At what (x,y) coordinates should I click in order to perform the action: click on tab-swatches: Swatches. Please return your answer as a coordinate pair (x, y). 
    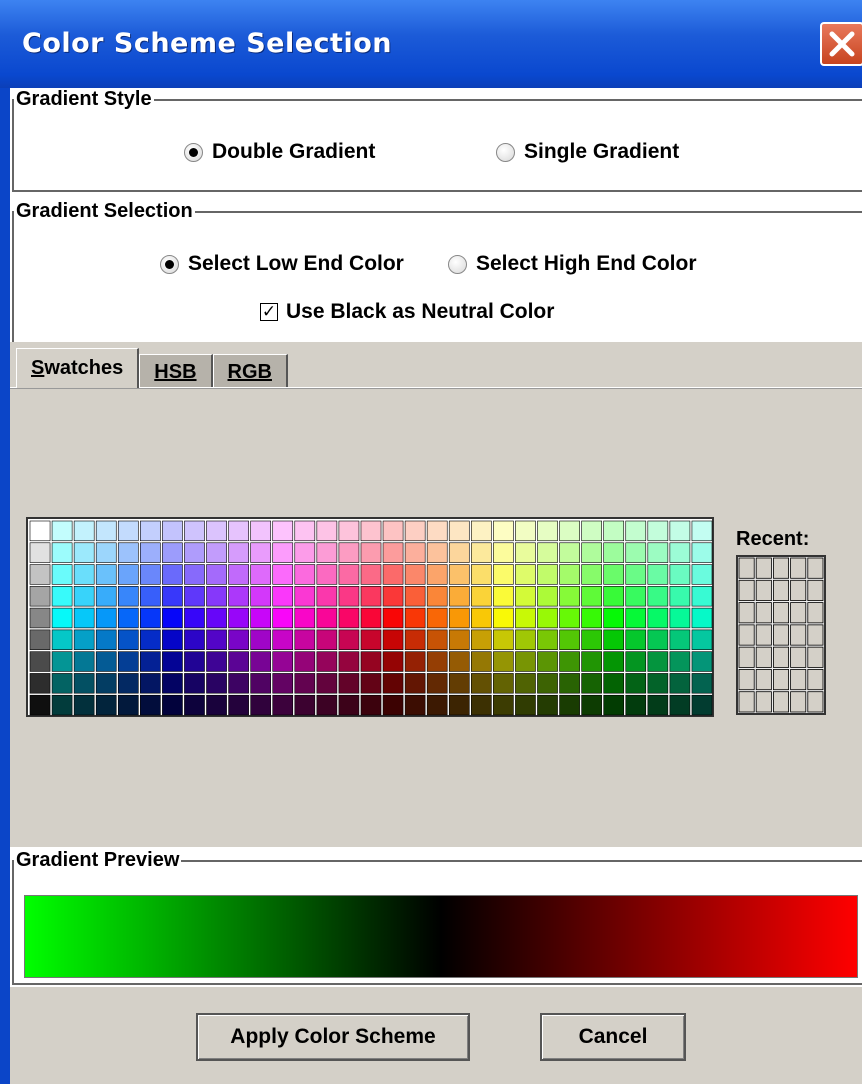
    Looking at the image, I should click on (78, 368).